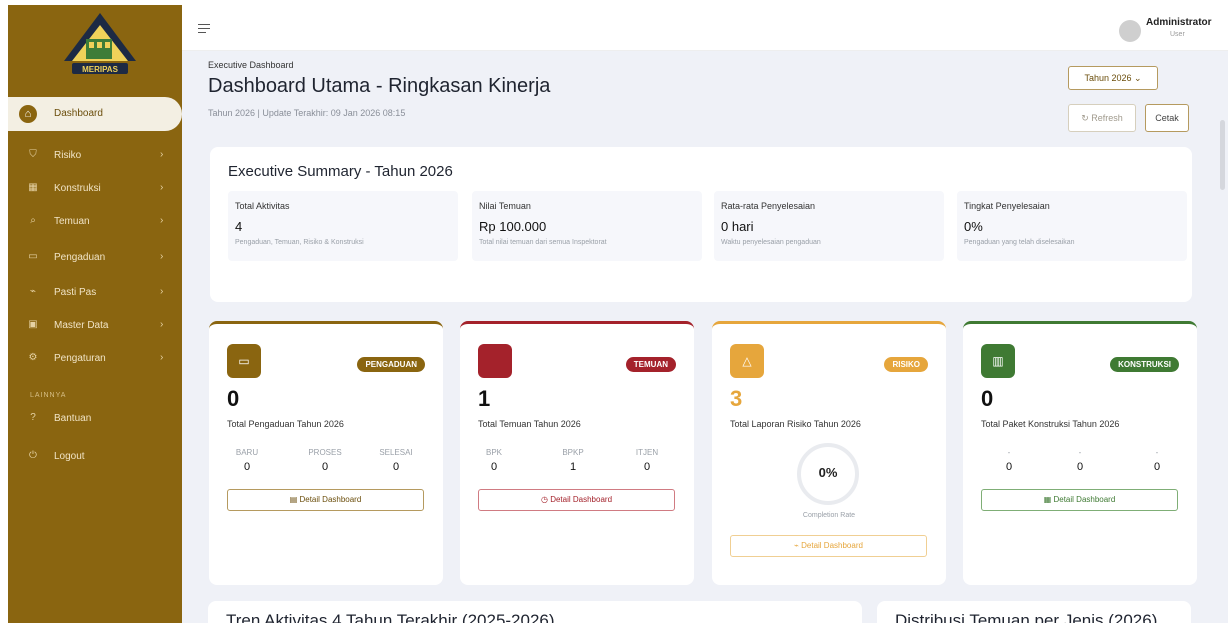 The height and width of the screenshot is (623, 1228). I want to click on detail-dashboard-button: ◷ Detail Dashboard, so click(576, 500).